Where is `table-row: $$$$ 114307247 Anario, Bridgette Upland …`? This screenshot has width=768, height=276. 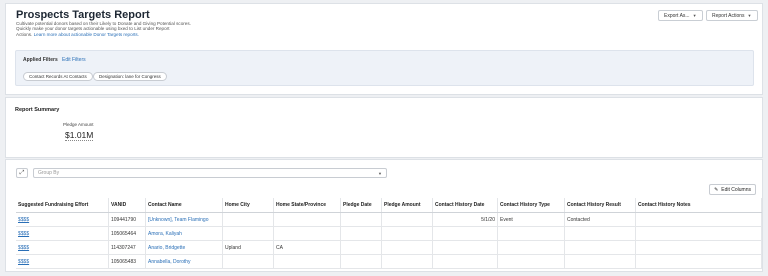 table-row: $$$$ 114307247 Anario, Bridgette Upland … is located at coordinates (389, 247).